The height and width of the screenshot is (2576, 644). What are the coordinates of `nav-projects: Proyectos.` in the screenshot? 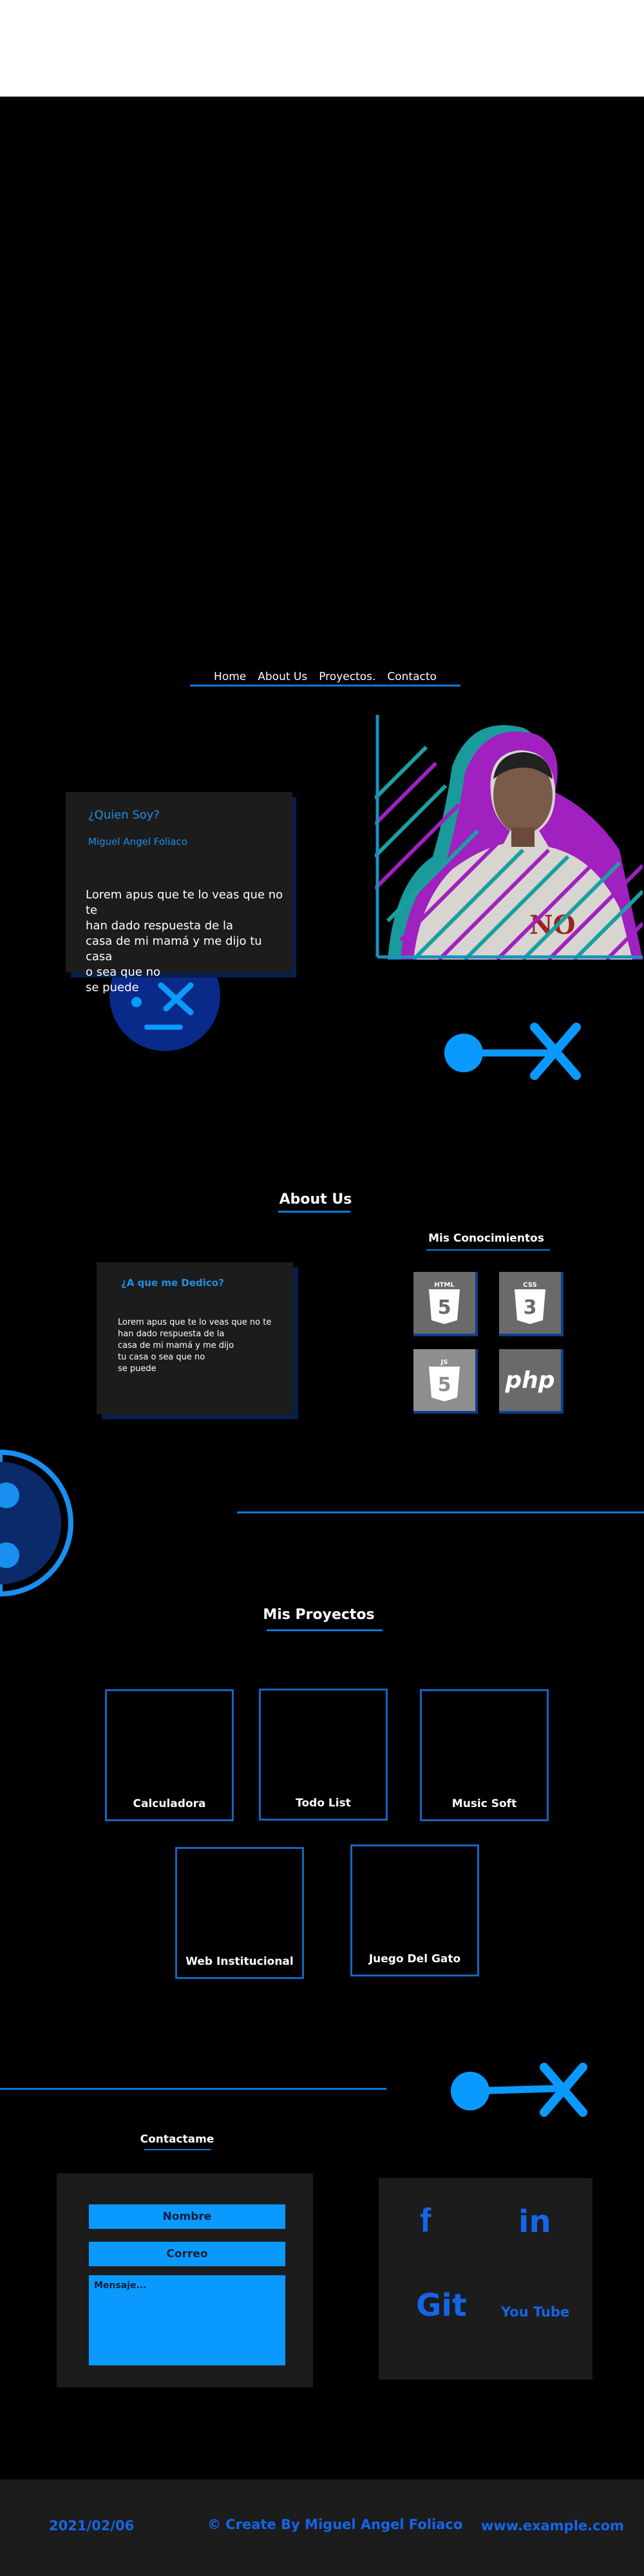 It's located at (347, 678).